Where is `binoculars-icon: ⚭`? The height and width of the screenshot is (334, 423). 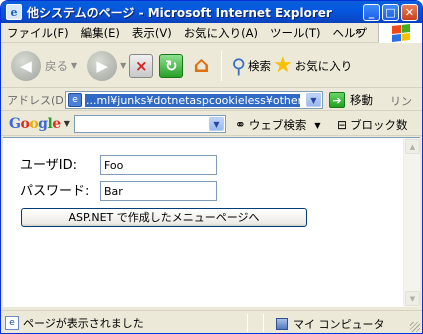
binoculars-icon: ⚭ is located at coordinates (240, 125).